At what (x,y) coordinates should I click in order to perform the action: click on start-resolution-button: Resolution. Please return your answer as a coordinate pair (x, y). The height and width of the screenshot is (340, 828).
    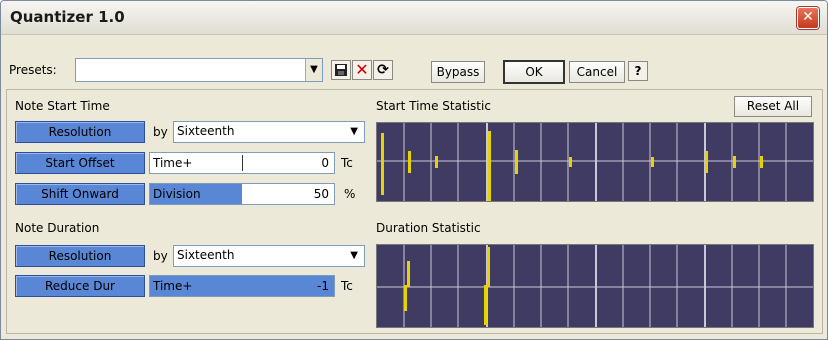
    Looking at the image, I should click on (80, 132).